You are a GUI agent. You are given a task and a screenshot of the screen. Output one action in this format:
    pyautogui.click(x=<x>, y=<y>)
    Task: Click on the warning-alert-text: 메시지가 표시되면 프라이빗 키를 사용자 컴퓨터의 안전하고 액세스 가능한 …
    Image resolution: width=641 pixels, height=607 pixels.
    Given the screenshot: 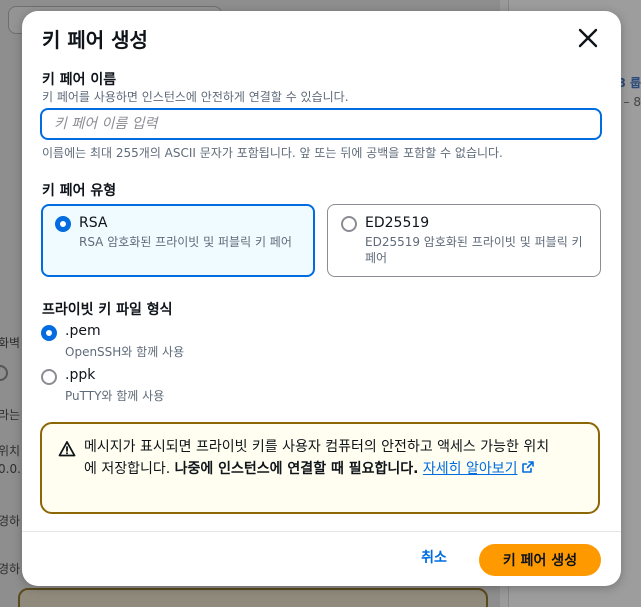 What is the action you would take?
    pyautogui.click(x=319, y=458)
    